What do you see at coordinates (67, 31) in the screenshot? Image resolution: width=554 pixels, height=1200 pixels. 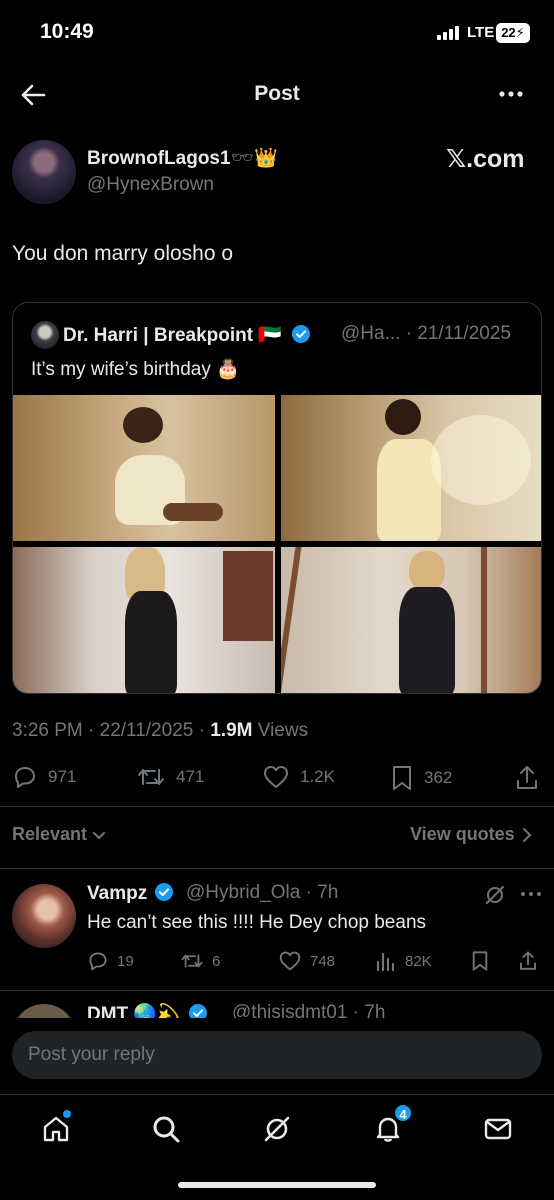 I see `status-time: 10:49` at bounding box center [67, 31].